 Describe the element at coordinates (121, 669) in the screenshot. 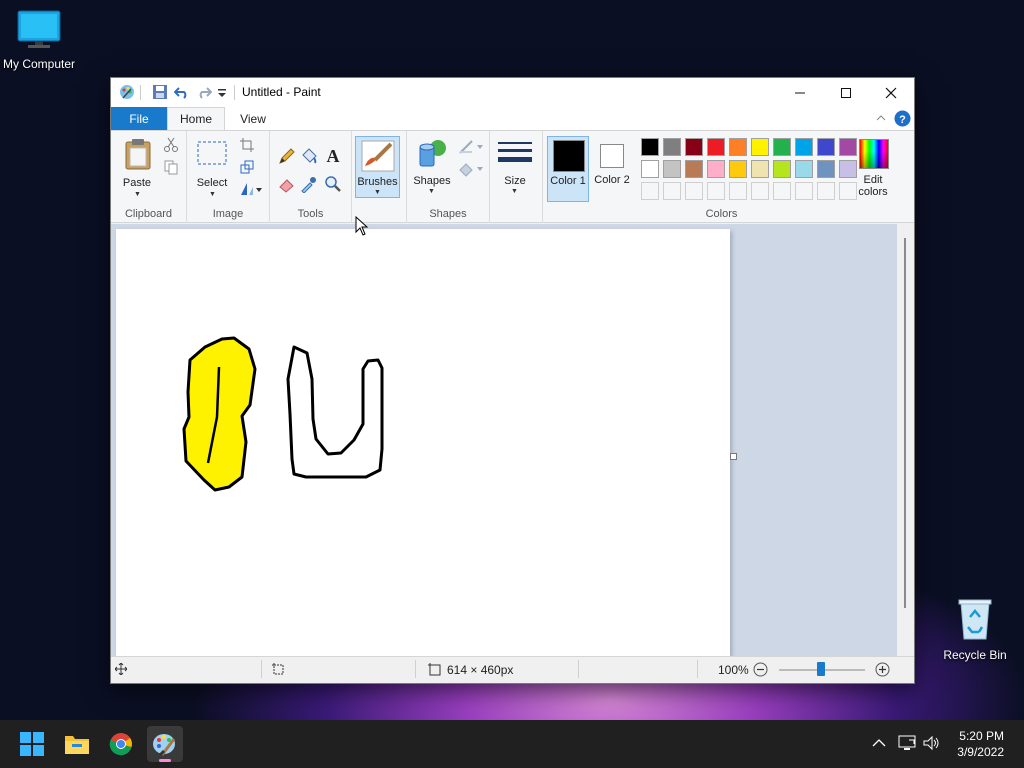

I see `cursor-position-icon` at that location.